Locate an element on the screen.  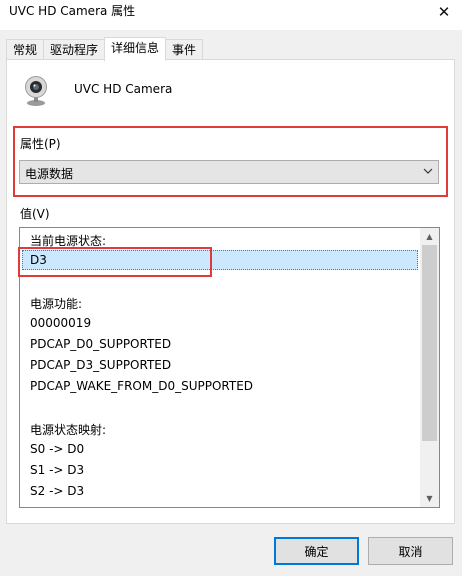
highlight-box-value is located at coordinates (115, 262).